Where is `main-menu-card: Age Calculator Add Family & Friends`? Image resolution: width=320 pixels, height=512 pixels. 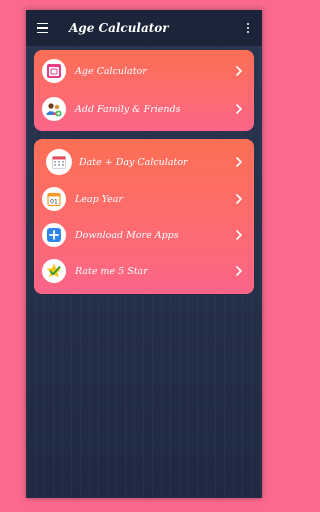
main-menu-card: Age Calculator Add Family & Friends is located at coordinates (144, 90).